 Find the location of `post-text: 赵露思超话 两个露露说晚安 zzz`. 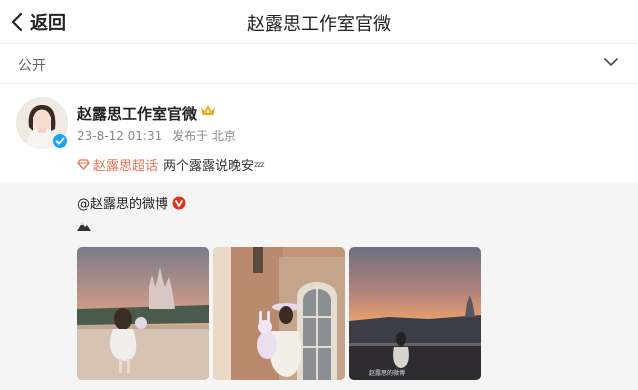

post-text: 赵露思超话 两个露露说晚安 zzz is located at coordinates (171, 164).